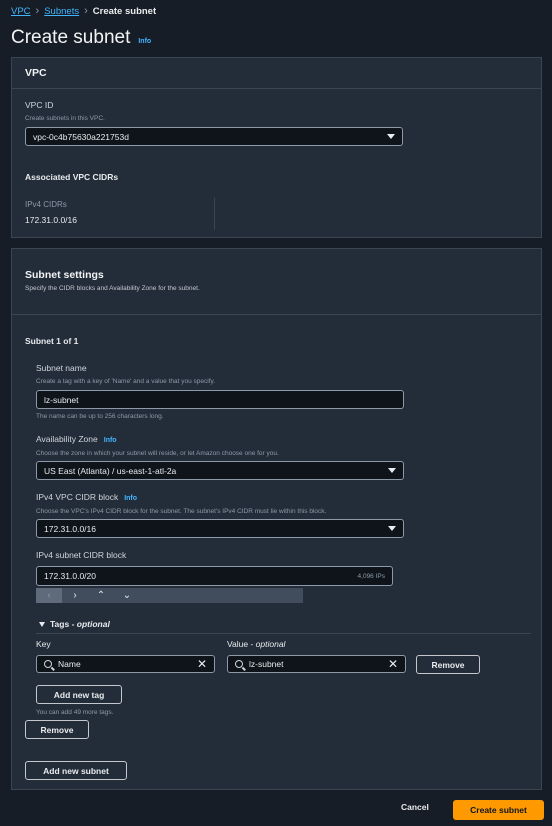 The height and width of the screenshot is (826, 552). I want to click on vpc-panel-heading: VPC, so click(36, 73).